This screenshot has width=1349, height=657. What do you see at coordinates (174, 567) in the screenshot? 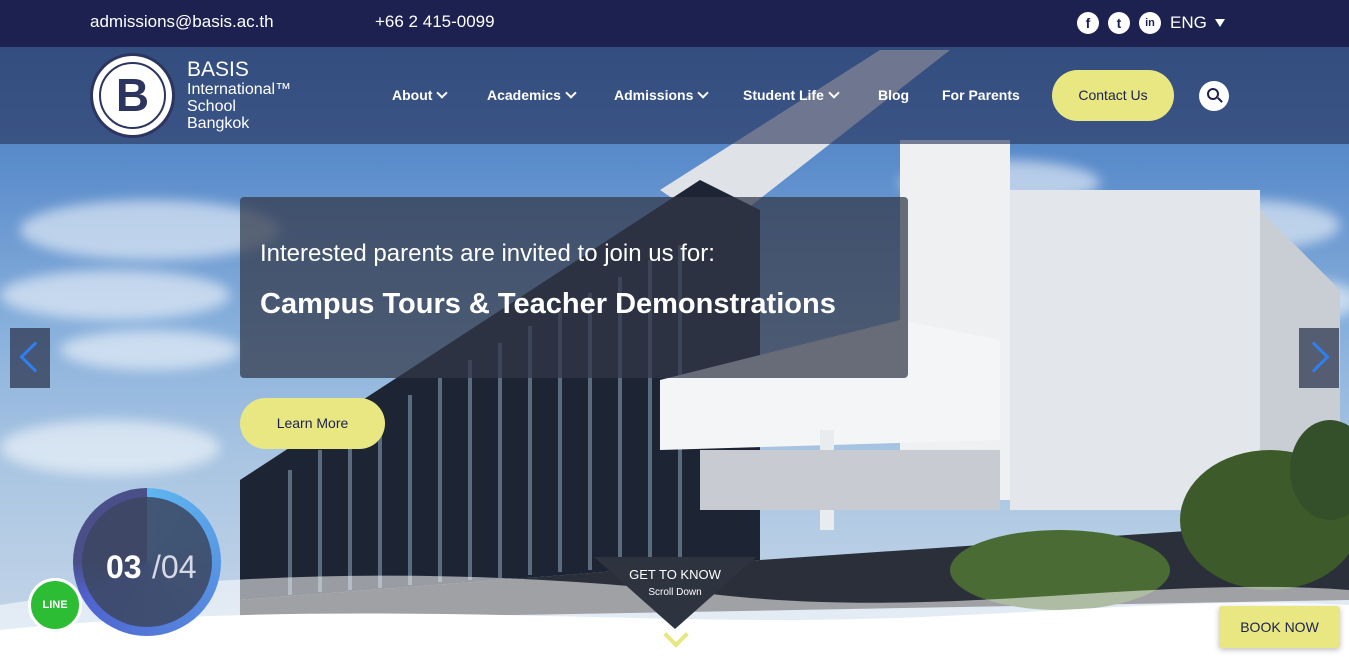
I see `slide-total: /04` at bounding box center [174, 567].